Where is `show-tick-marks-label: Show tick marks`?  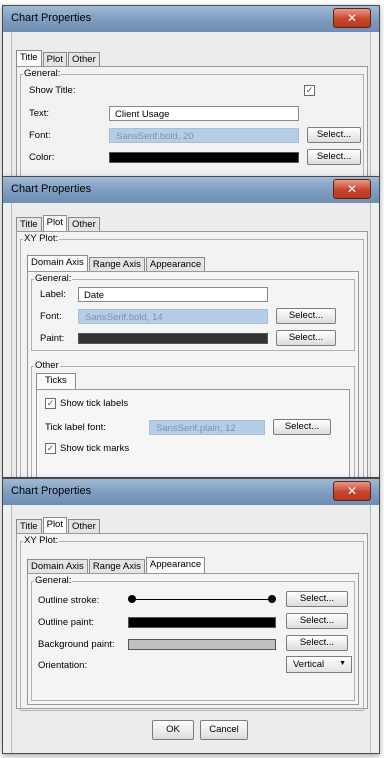
show-tick-marks-label: Show tick marks is located at coordinates (95, 448).